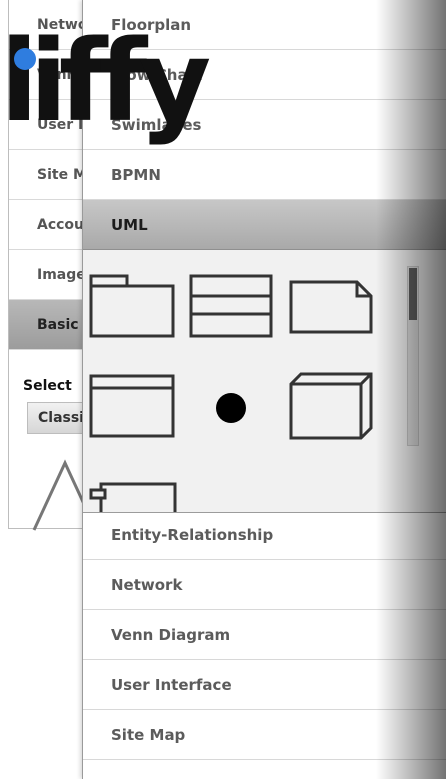 The image size is (446, 779). I want to click on class-shape-icon, so click(232, 307).